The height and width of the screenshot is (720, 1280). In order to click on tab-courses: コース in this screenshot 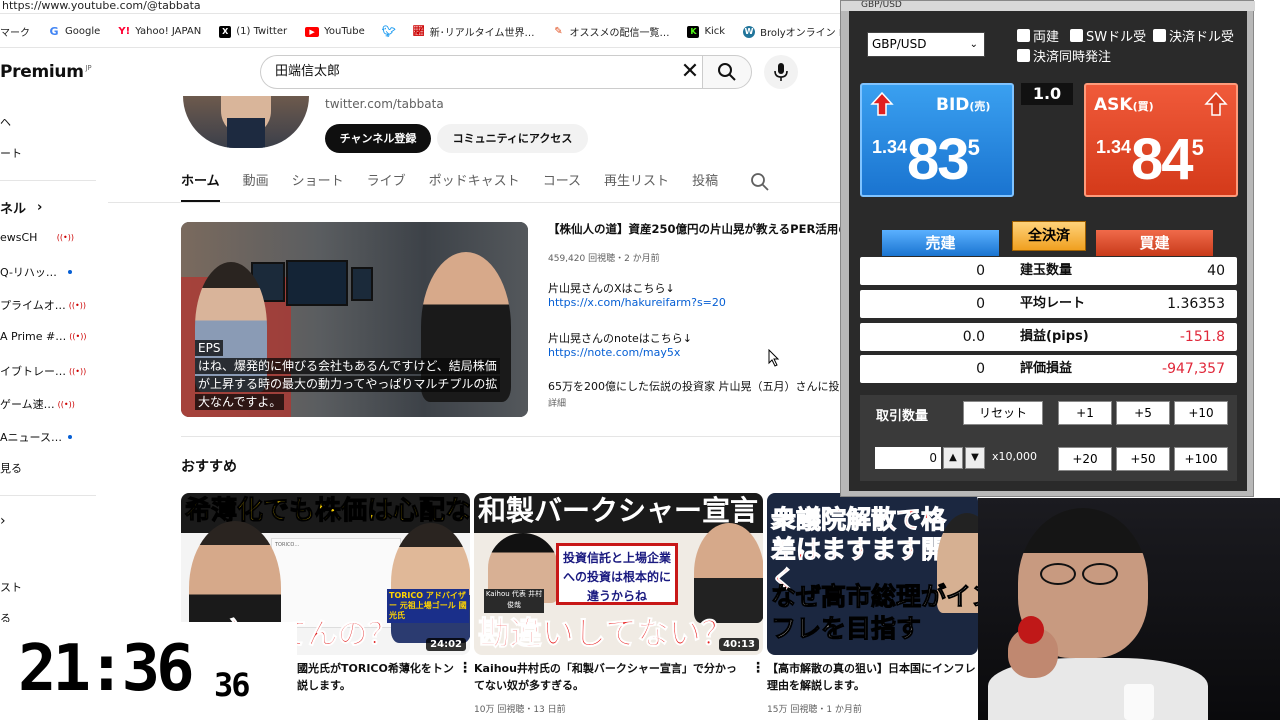, I will do `click(562, 187)`.